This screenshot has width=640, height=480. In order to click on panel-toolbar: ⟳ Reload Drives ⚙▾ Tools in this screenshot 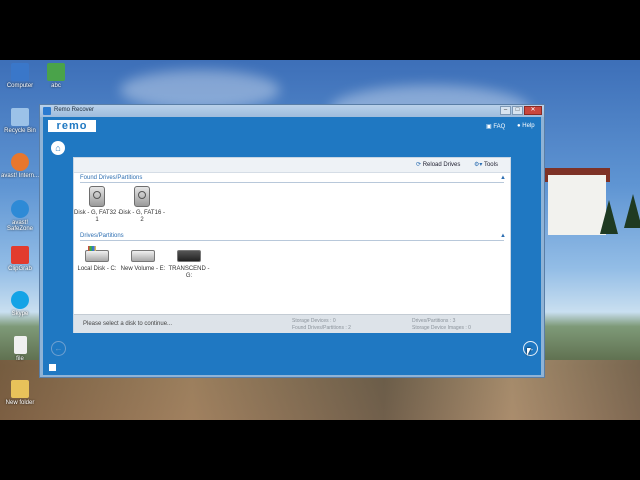, I will do `click(292, 165)`.